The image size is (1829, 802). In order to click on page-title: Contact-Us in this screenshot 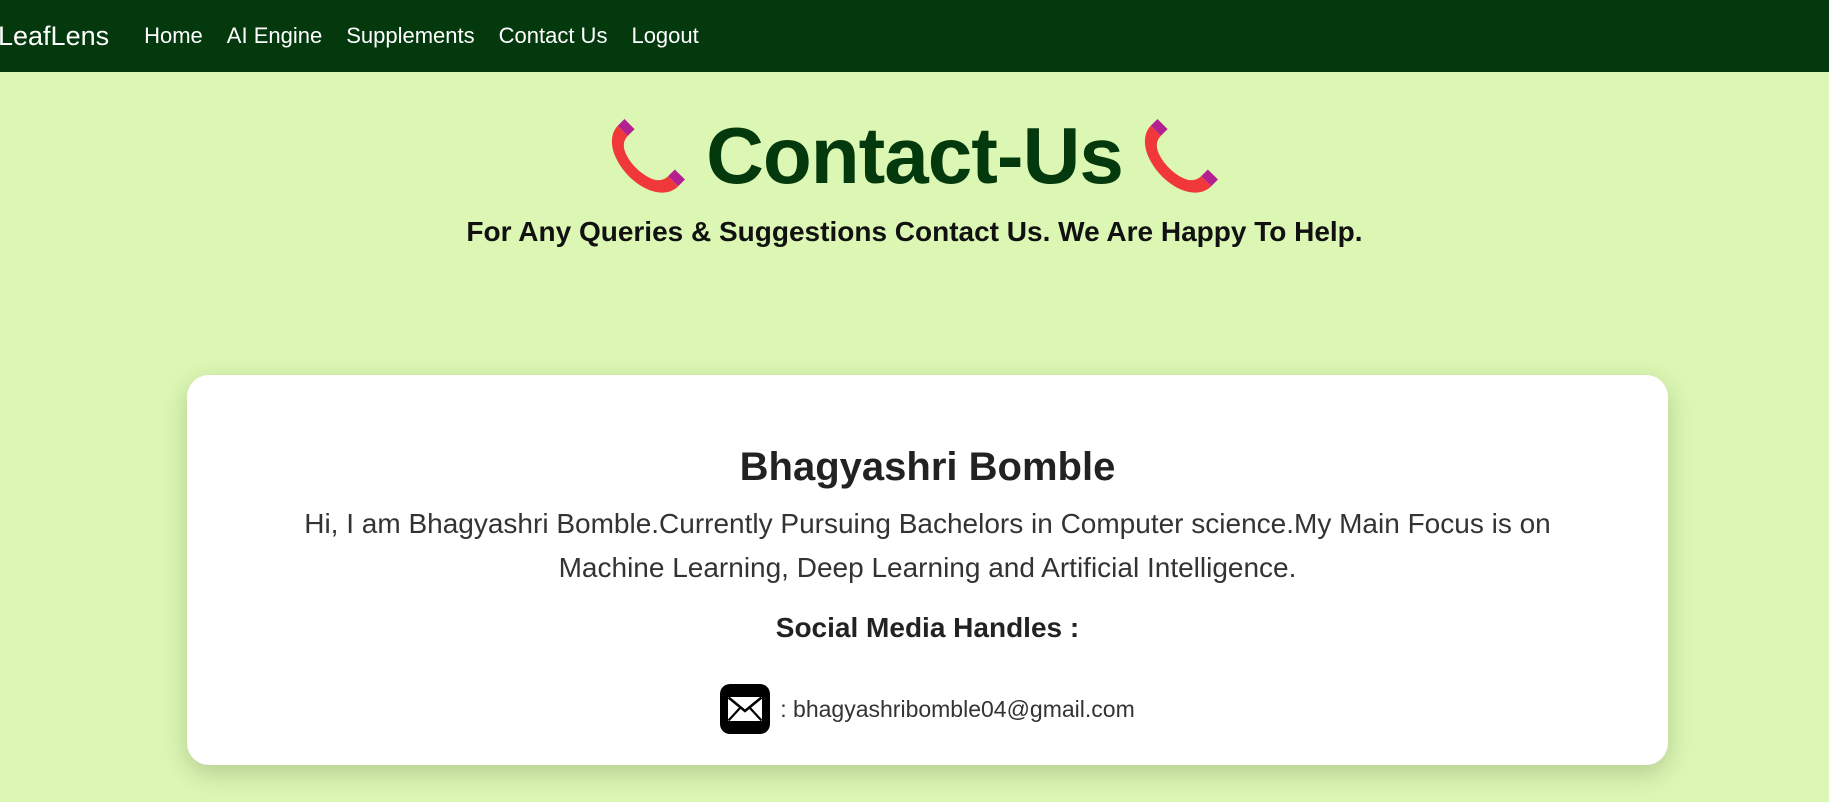, I will do `click(915, 155)`.